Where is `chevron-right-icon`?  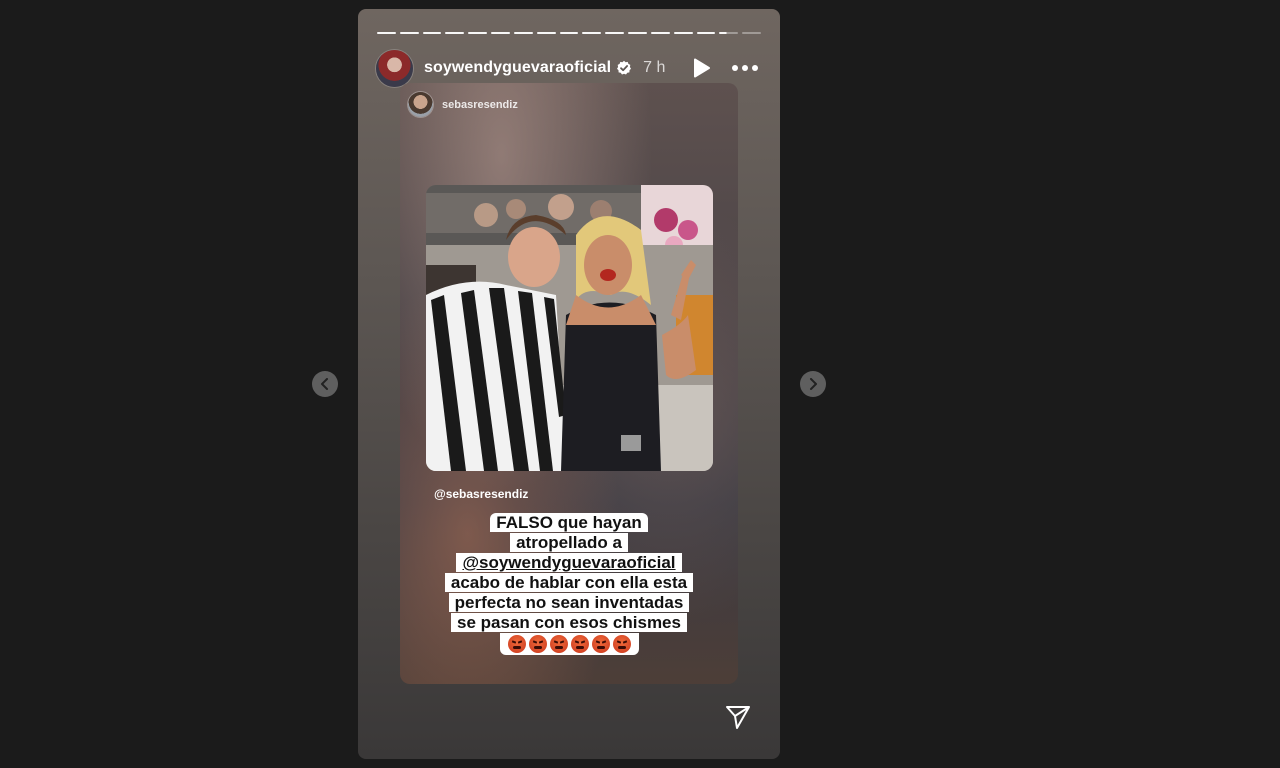
chevron-right-icon is located at coordinates (813, 384).